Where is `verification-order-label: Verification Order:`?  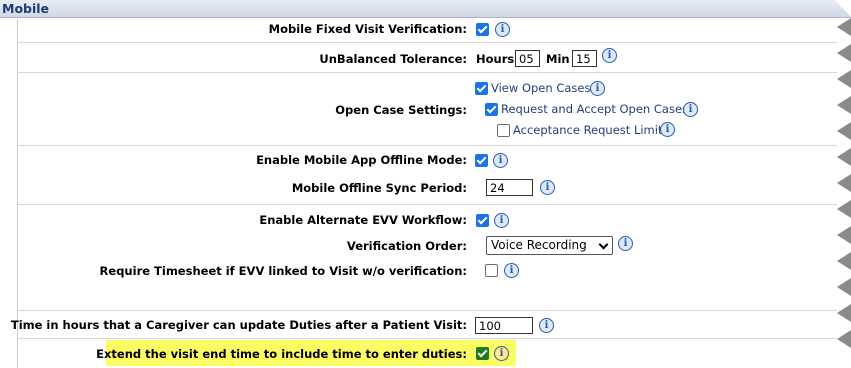
verification-order-label: Verification Order: is located at coordinates (406, 246).